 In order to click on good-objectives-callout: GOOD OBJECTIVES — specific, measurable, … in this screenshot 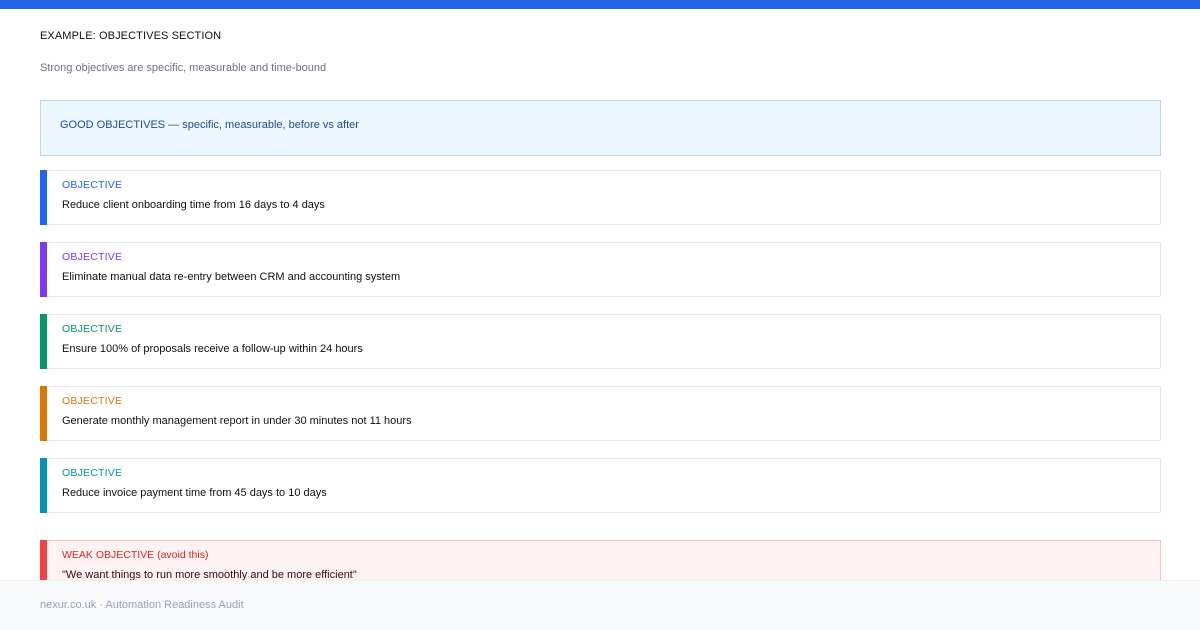, I will do `click(600, 128)`.